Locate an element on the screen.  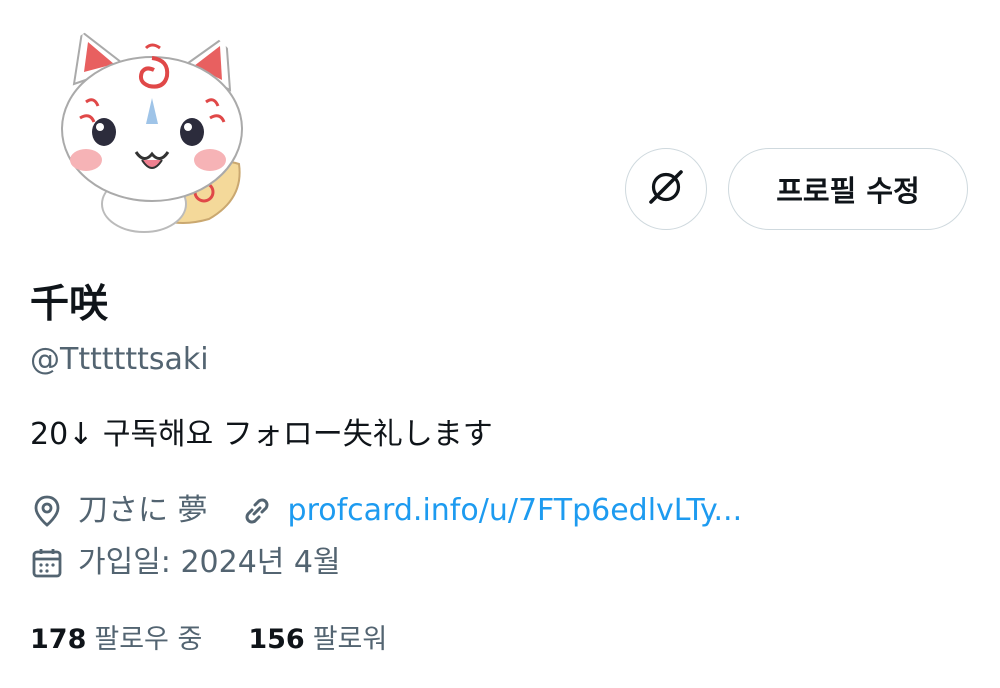
profile-meta-row: 가입일: 2024년 4월 is located at coordinates (185, 563).